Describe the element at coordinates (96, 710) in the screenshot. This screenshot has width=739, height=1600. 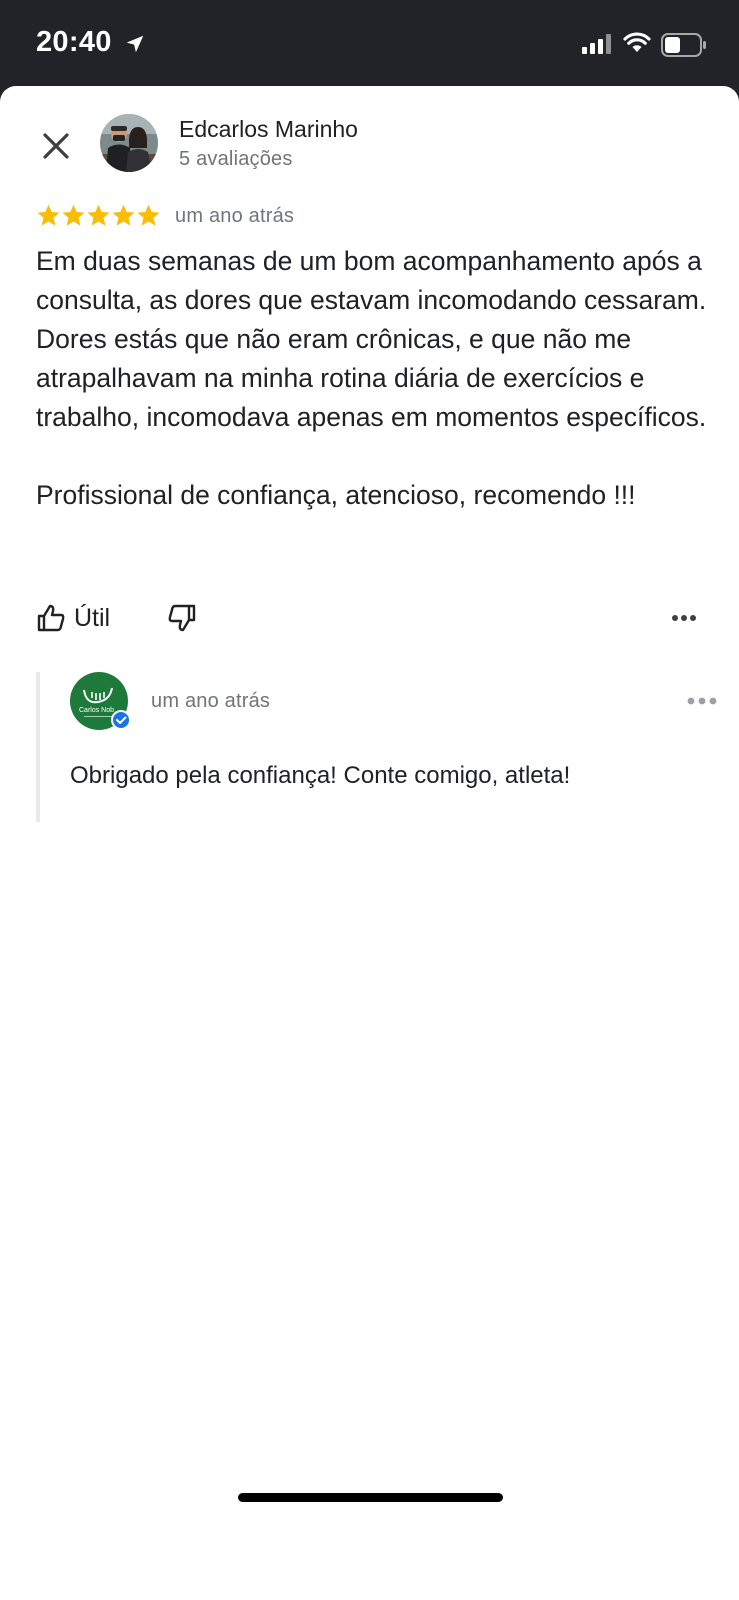
I see `owner-logo-text: Carlos Nob` at that location.